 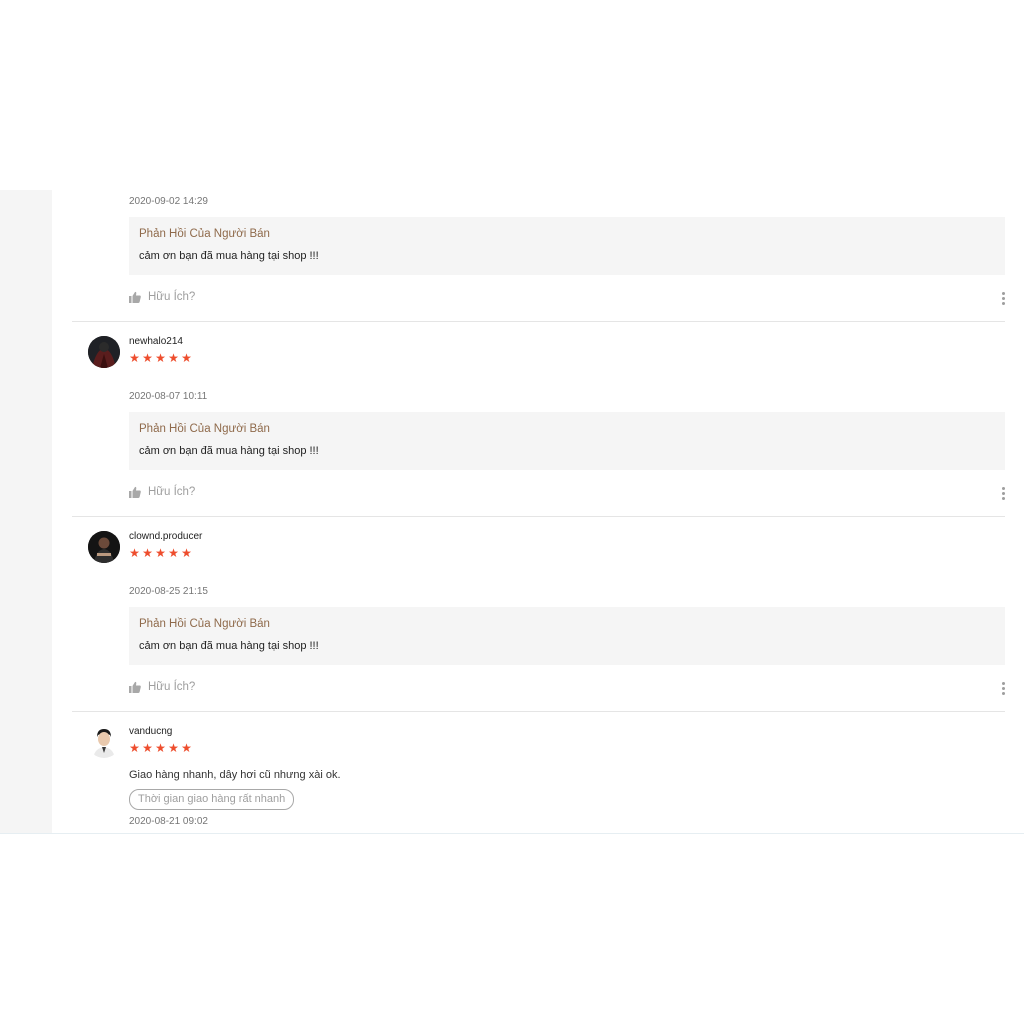 I want to click on review-username: newhalo214, so click(x=156, y=341).